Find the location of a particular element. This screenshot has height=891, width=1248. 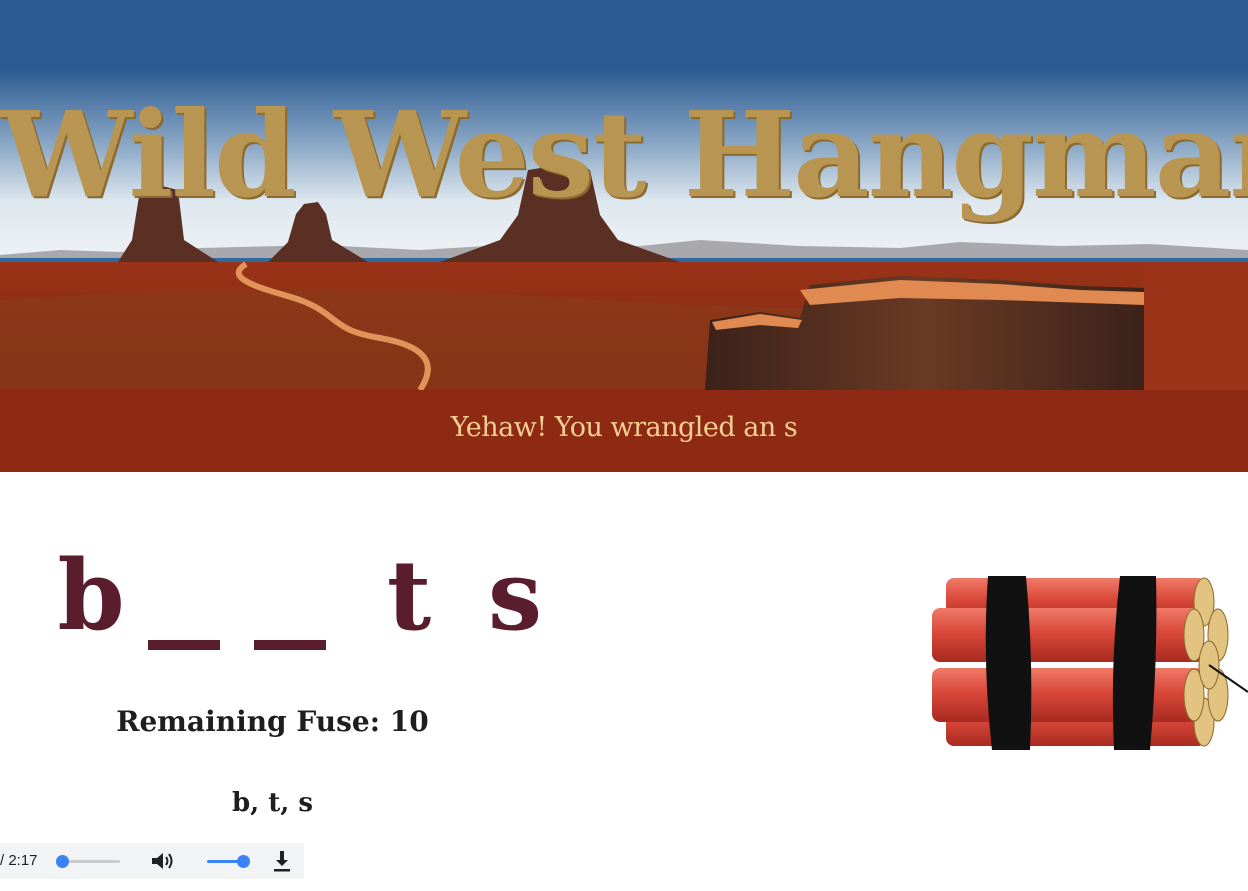

dynamite-bundle-icon is located at coordinates (1087, 664).